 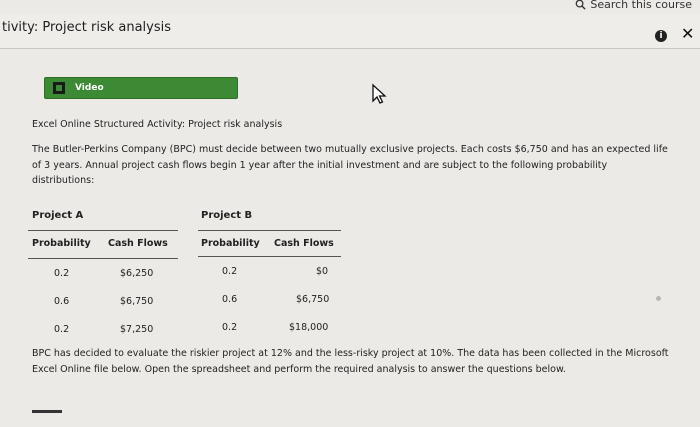 I want to click on video-icon, so click(x=59, y=88).